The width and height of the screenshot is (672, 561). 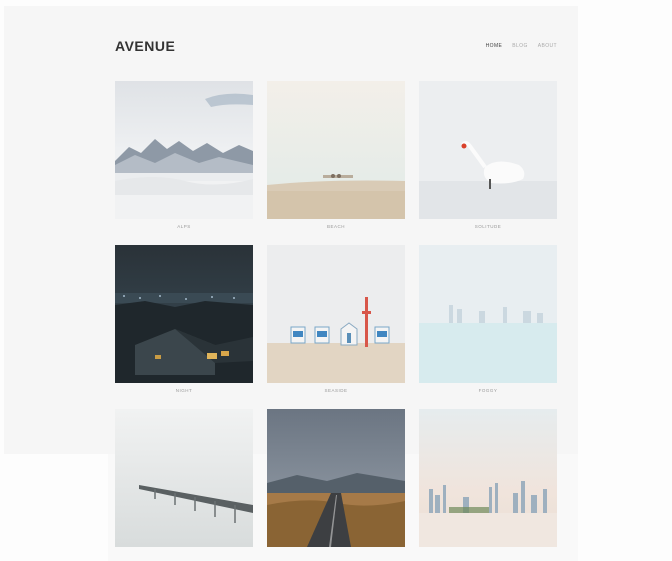 I want to click on main-nav: HOME BLOG ABOUT, so click(x=521, y=46).